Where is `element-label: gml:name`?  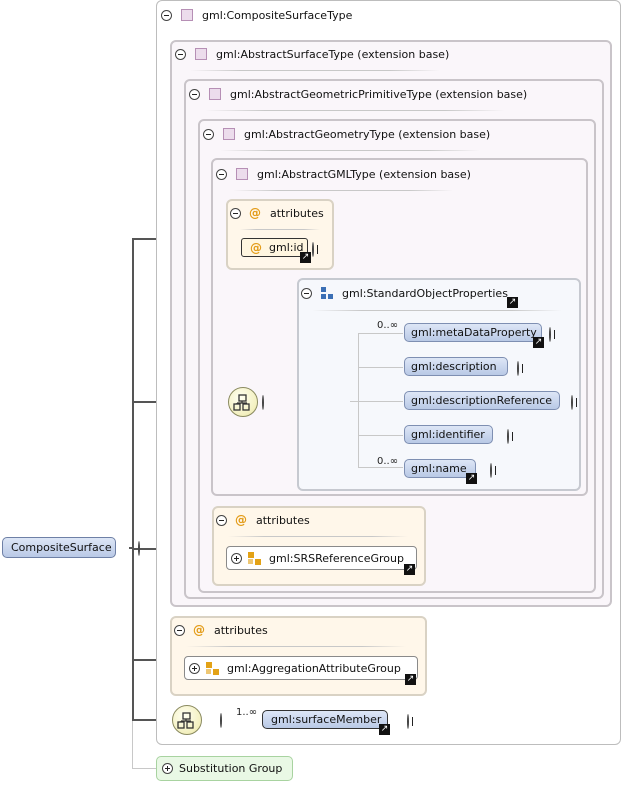 element-label: gml:name is located at coordinates (439, 468).